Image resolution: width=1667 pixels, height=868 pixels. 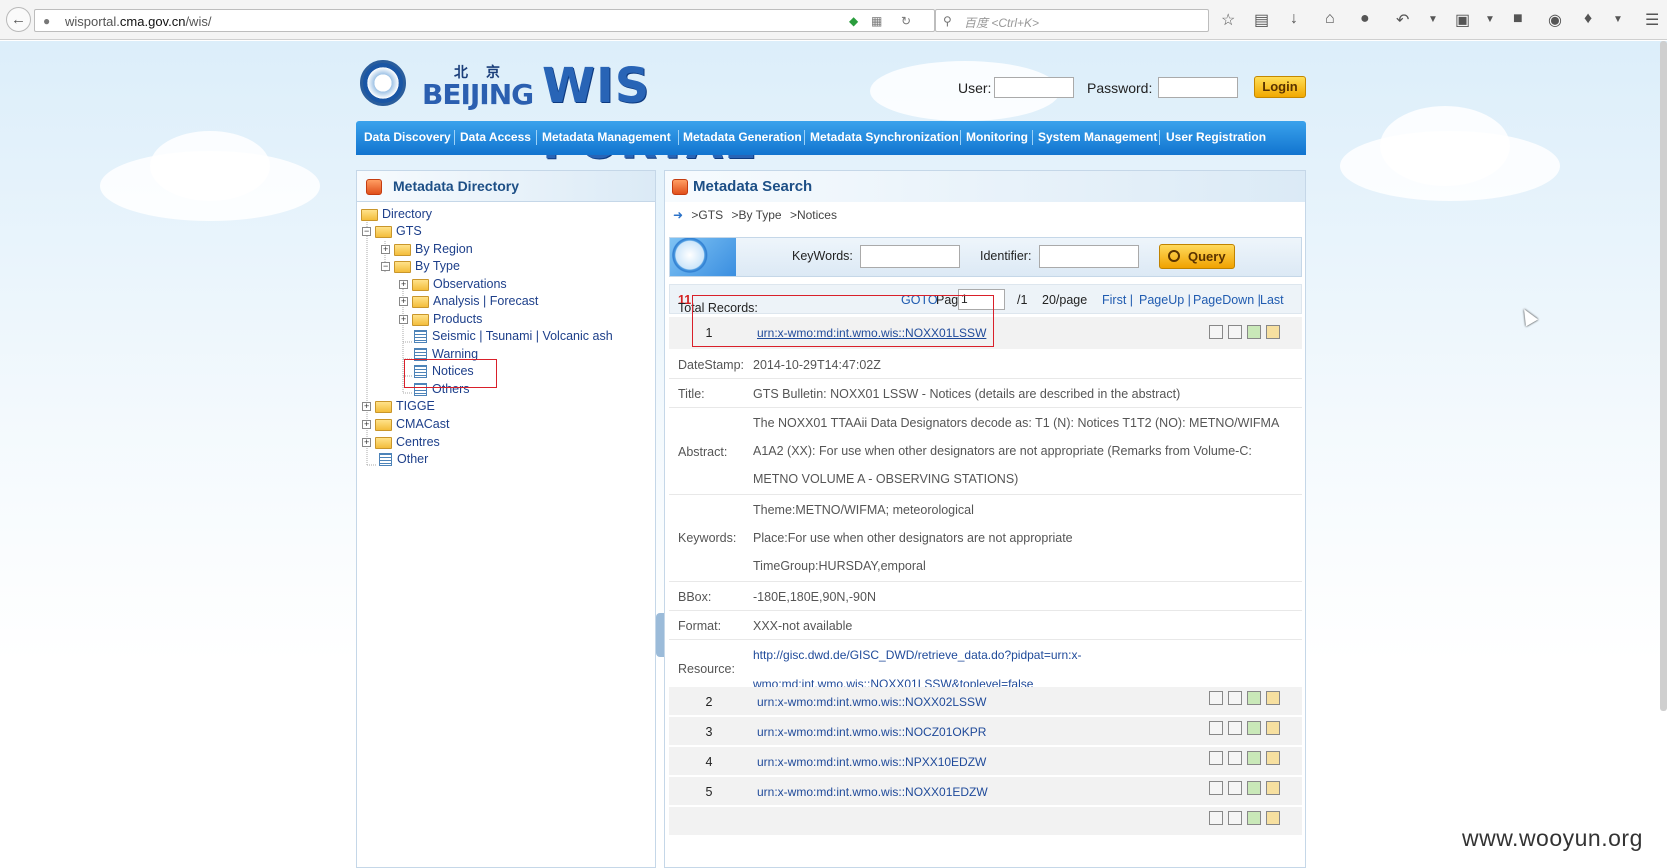 What do you see at coordinates (392, 232) in the screenshot?
I see `tree-item-gts: − GTS` at bounding box center [392, 232].